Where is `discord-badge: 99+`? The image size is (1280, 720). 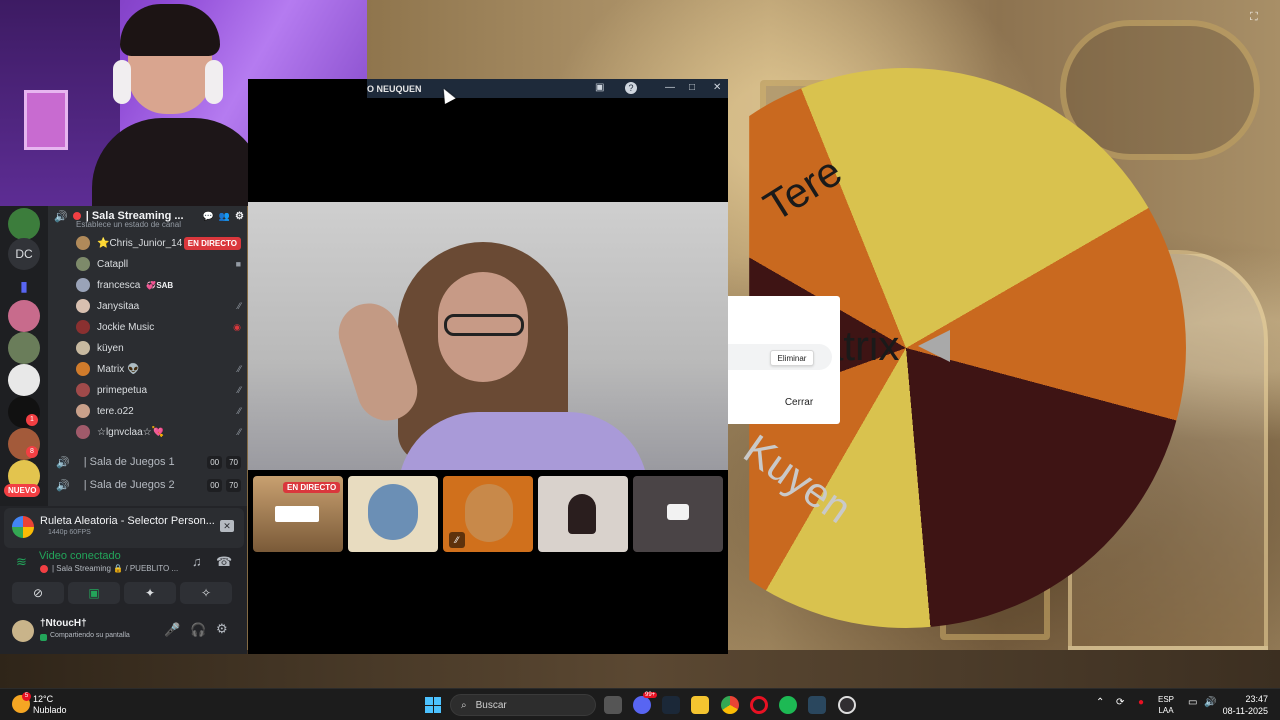 discord-badge: 99+ is located at coordinates (650, 695).